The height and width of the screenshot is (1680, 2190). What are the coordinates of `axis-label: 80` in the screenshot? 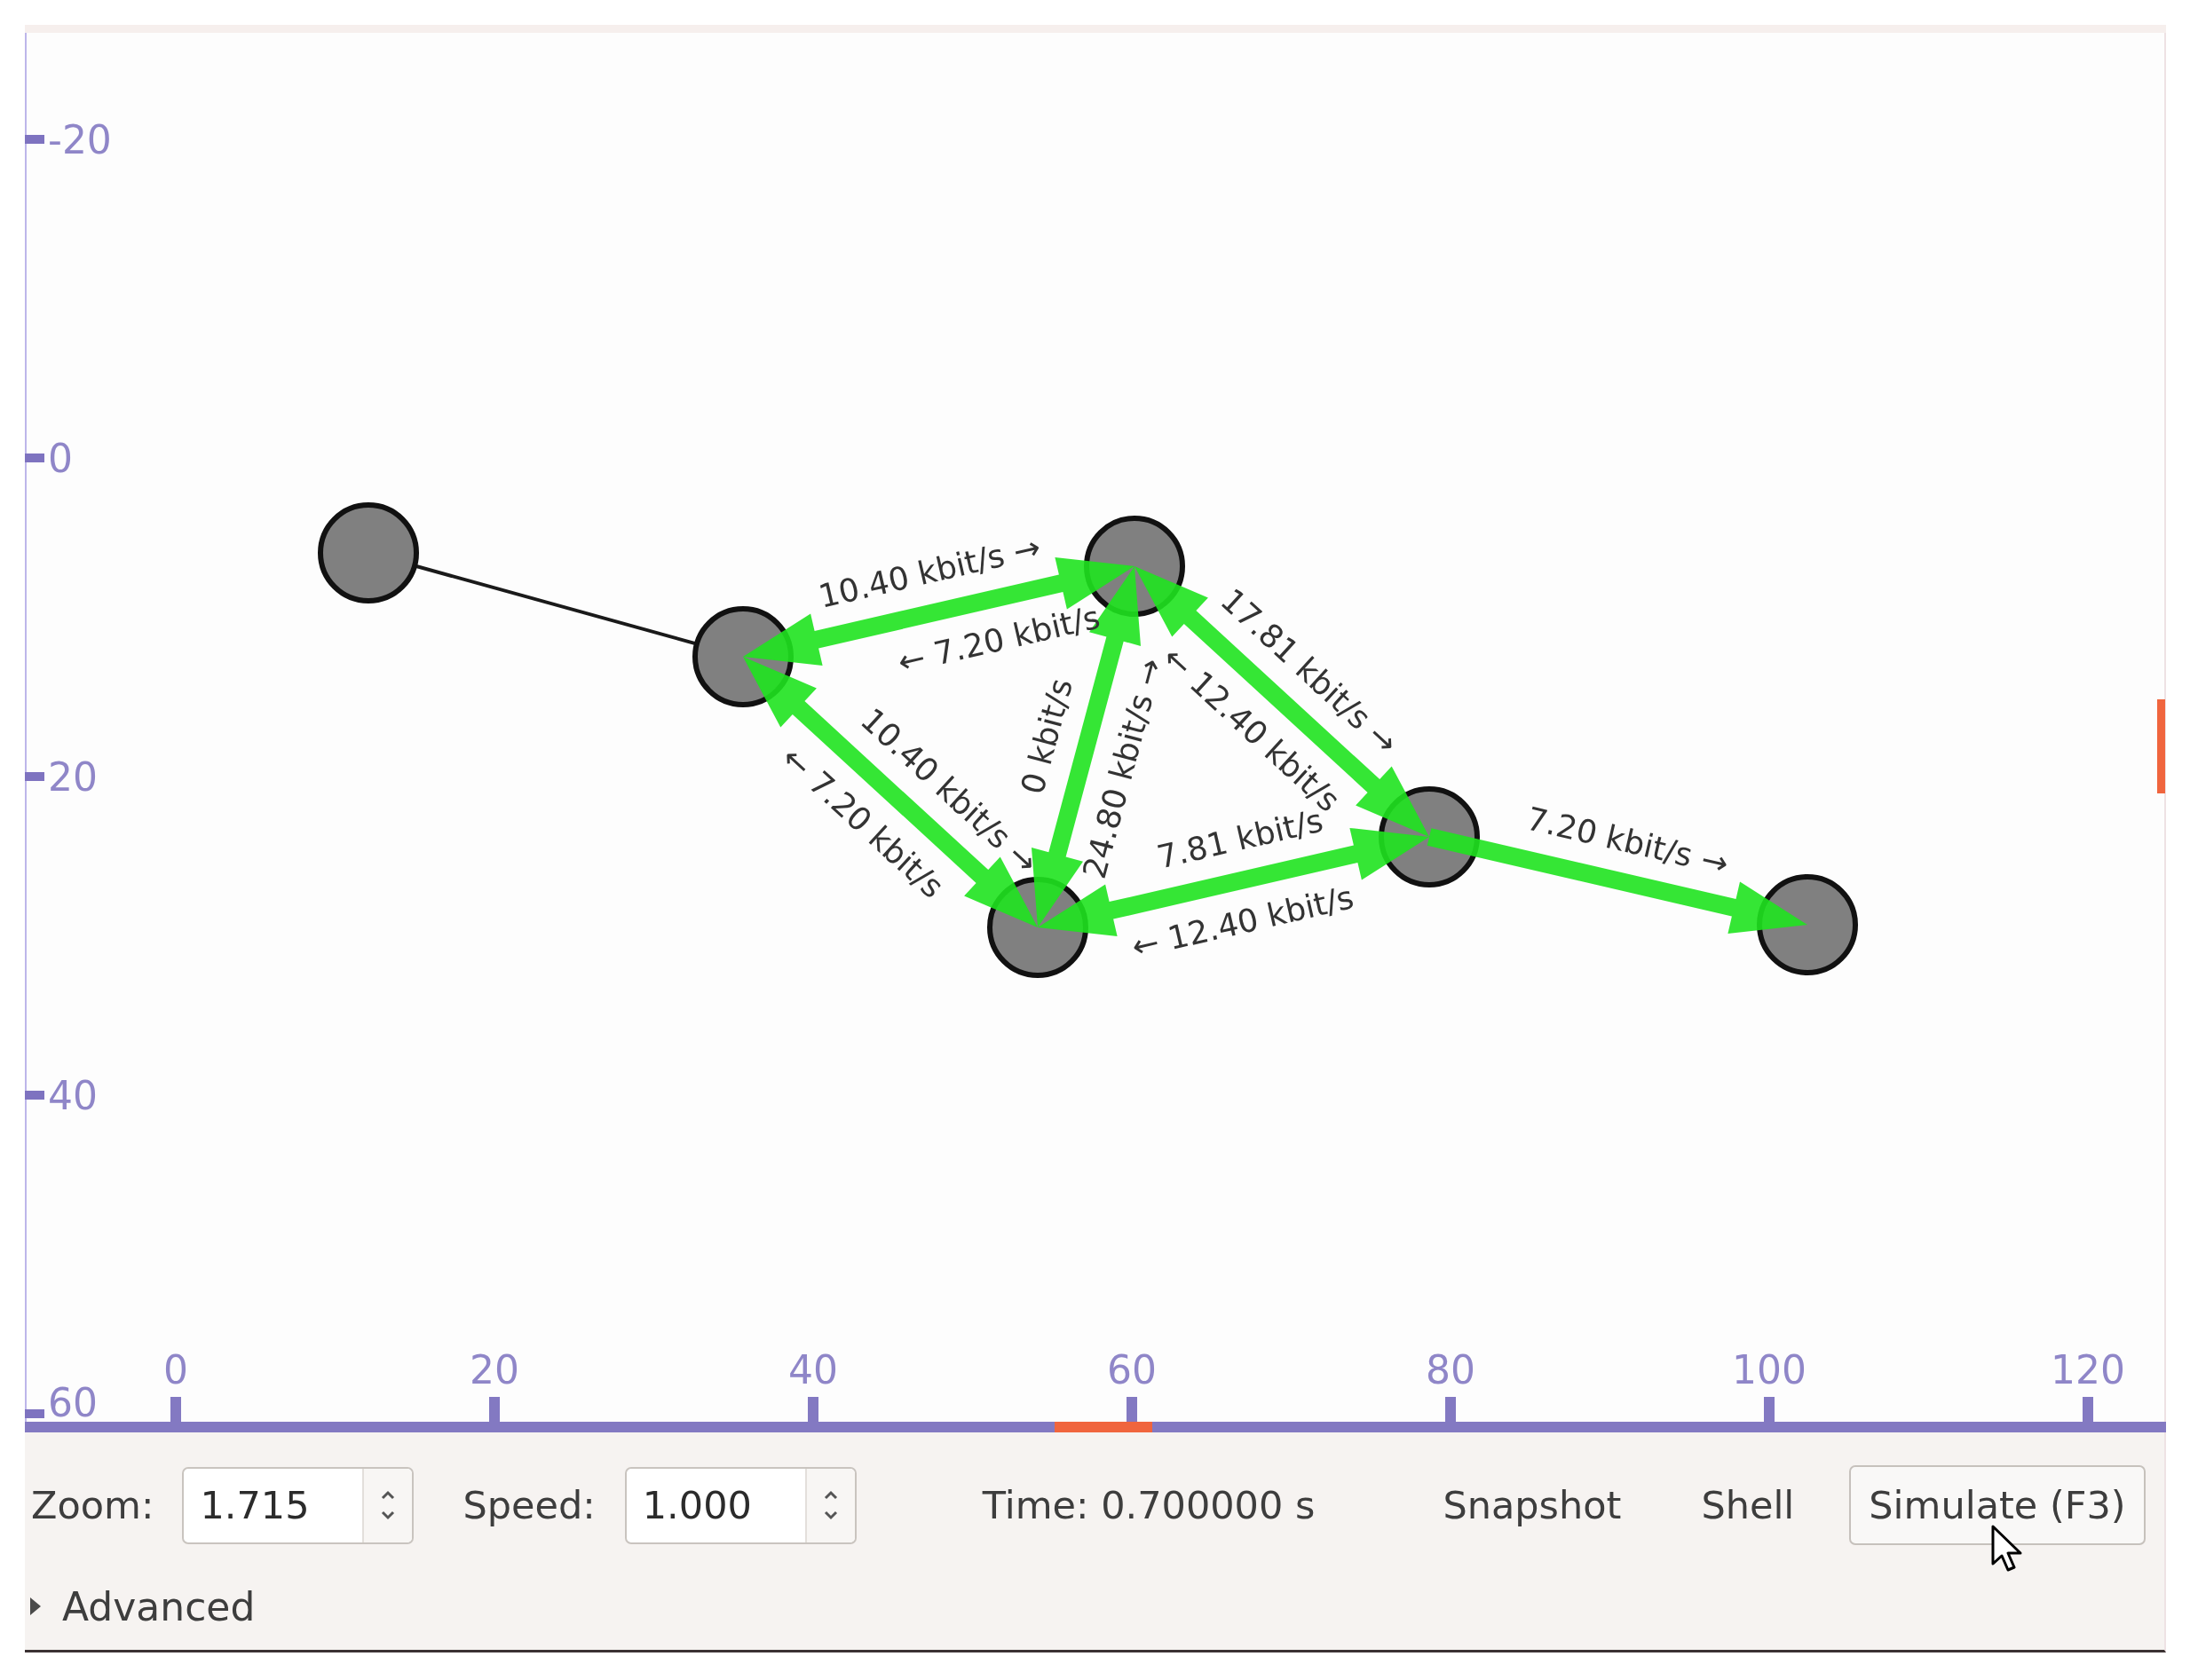 It's located at (1450, 1369).